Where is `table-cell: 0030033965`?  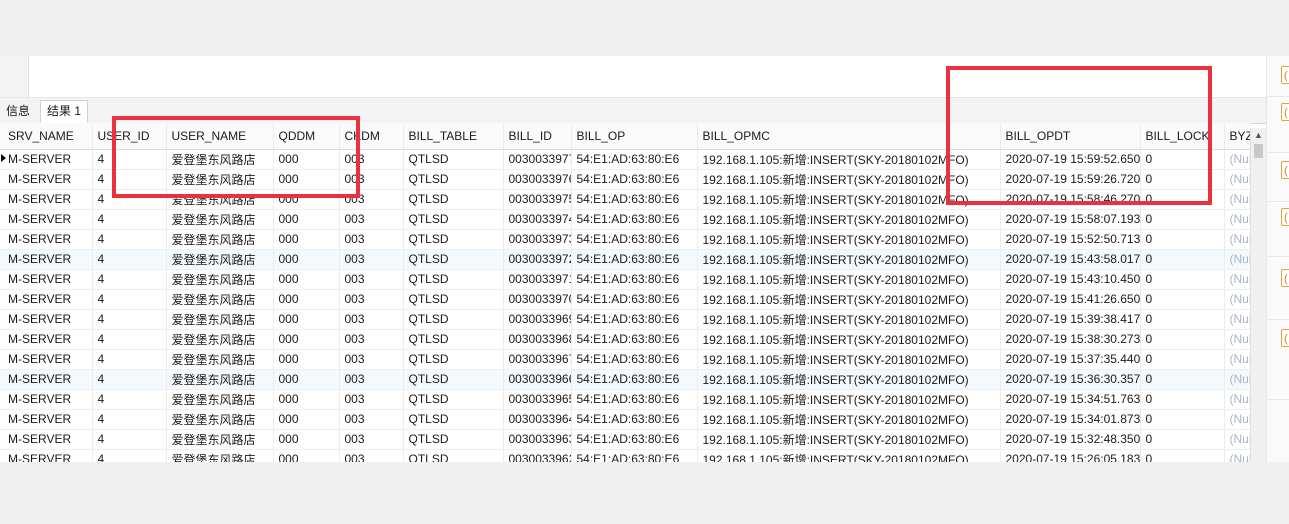
table-cell: 0030033965 is located at coordinates (537, 399).